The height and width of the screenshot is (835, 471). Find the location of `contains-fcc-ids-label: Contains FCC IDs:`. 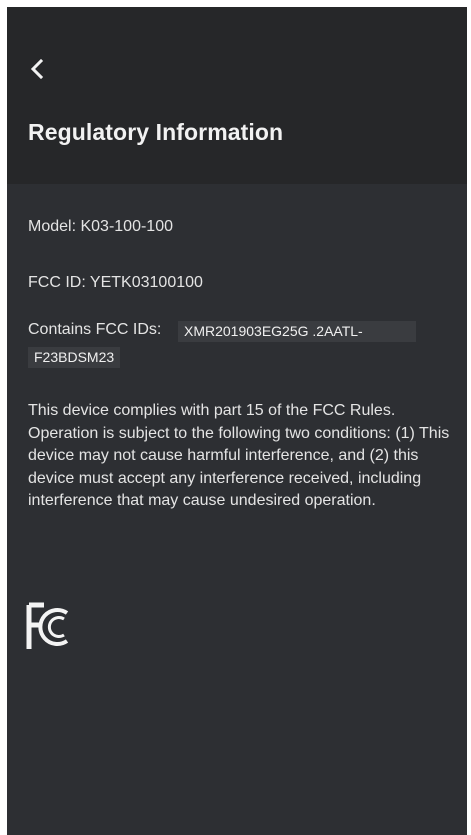

contains-fcc-ids-label: Contains FCC IDs: is located at coordinates (95, 329).